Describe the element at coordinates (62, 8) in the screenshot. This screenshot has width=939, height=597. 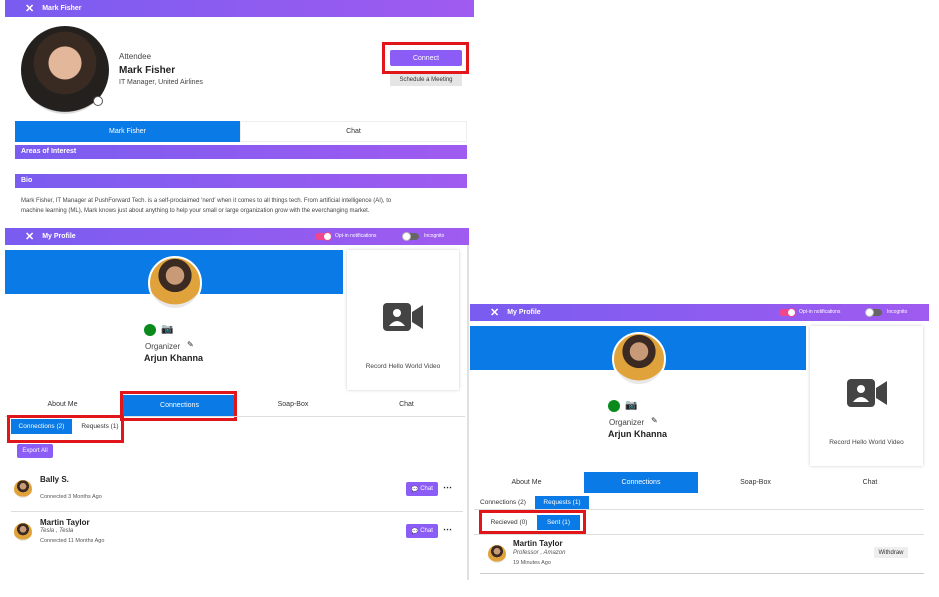
I see `attendee-header-title: Mark Fisher` at that location.